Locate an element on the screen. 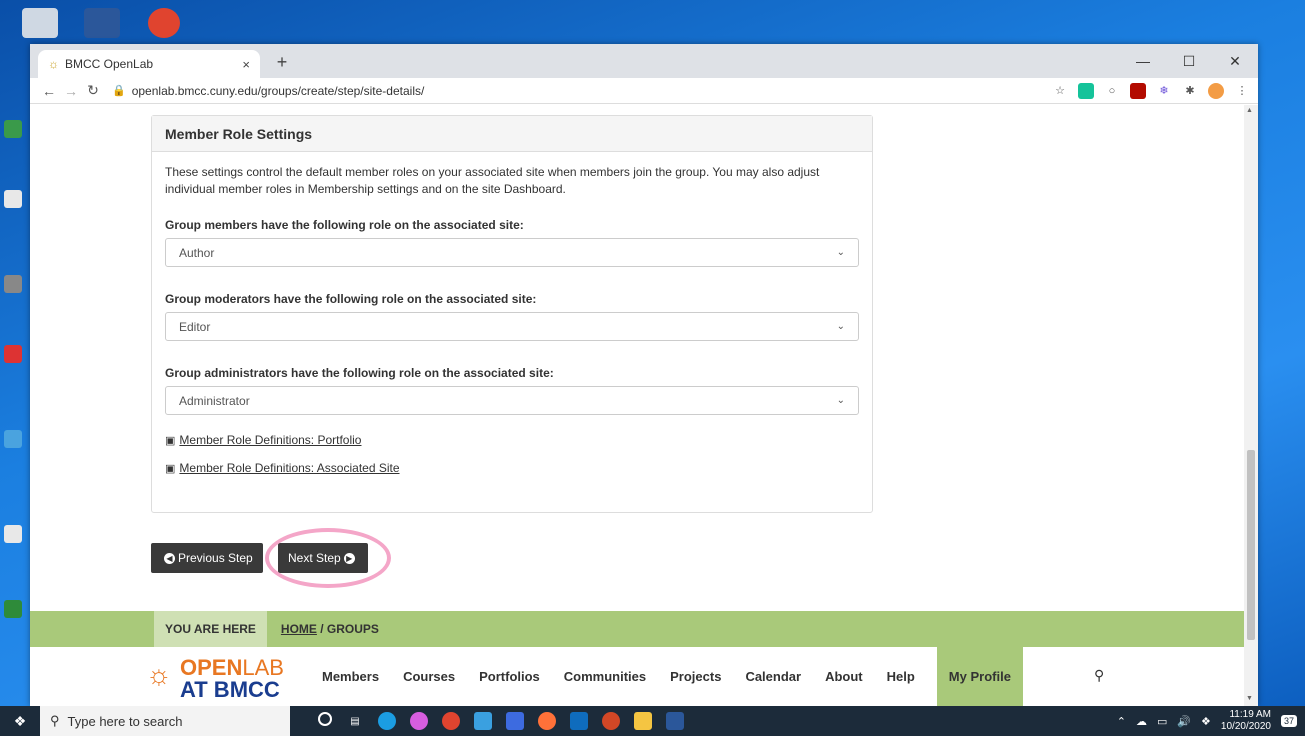 The image size is (1305, 736). nav-calendar: Calendar is located at coordinates (773, 676).